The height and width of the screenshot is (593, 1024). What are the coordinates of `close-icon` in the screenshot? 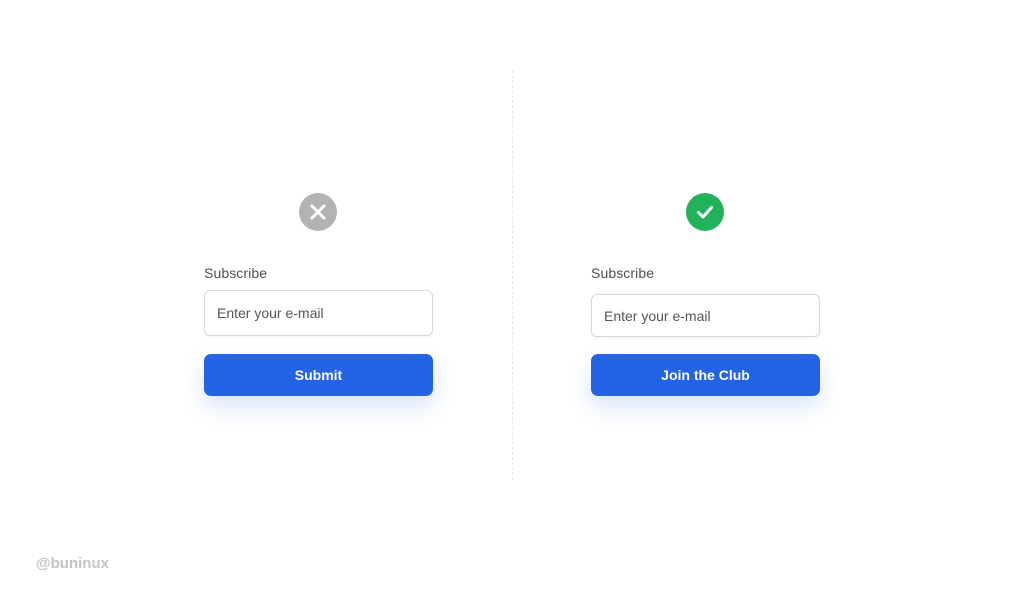 It's located at (318, 212).